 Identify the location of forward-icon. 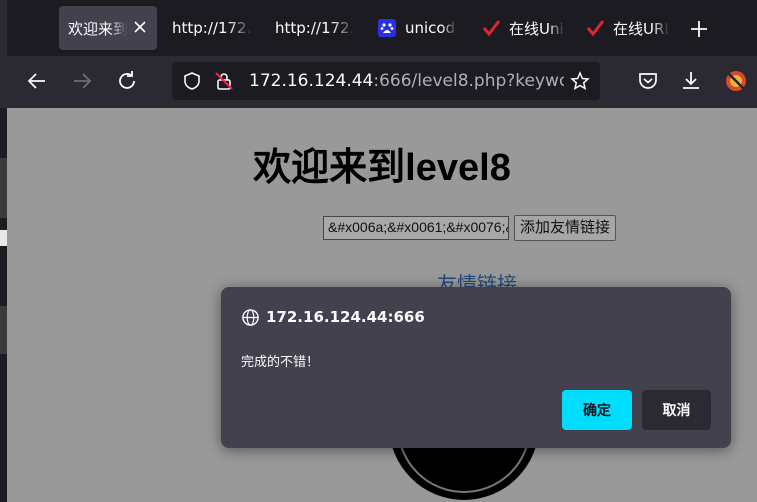
(82, 81).